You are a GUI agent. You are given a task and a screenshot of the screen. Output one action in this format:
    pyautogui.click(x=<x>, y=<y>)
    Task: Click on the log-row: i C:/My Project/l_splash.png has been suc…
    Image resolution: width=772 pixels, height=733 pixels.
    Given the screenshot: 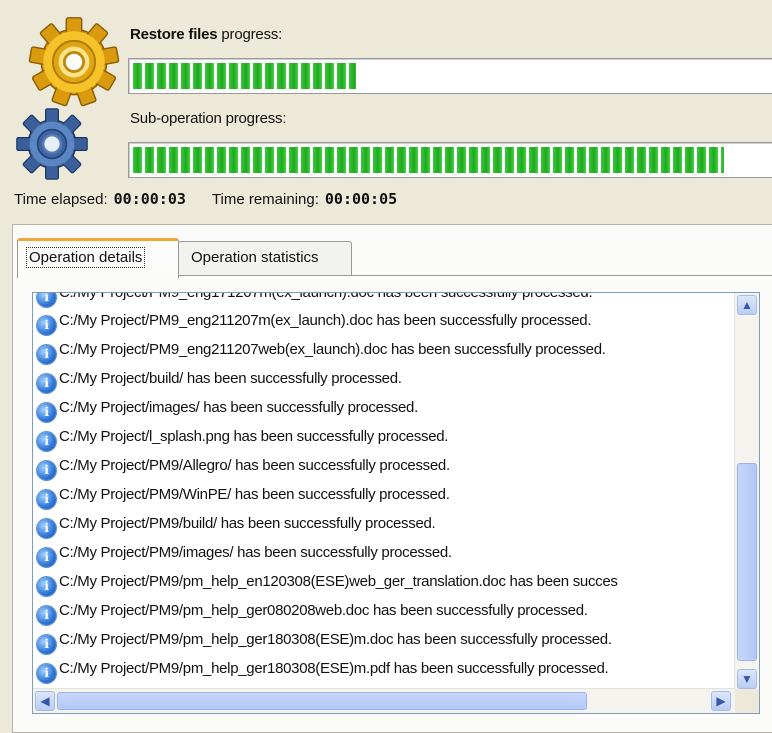 What is the action you would take?
    pyautogui.click(x=242, y=437)
    